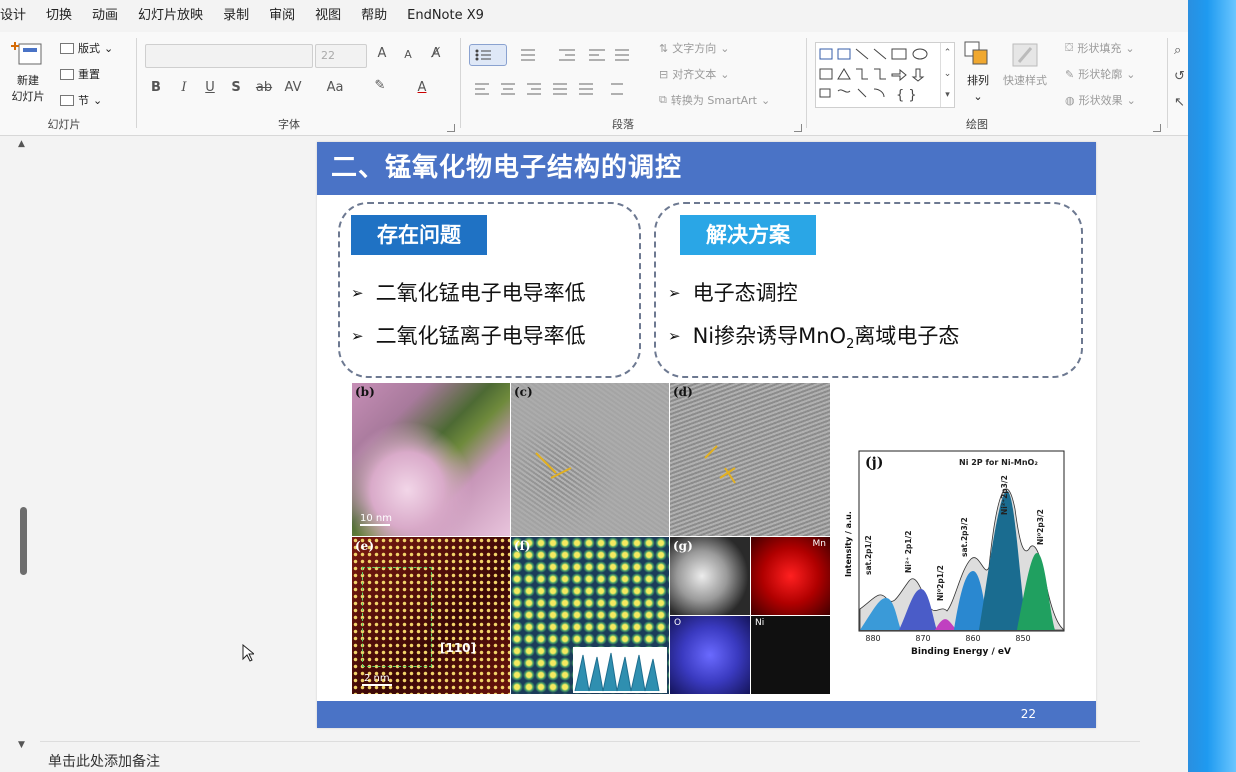 Image resolution: width=1236 pixels, height=772 pixels. Describe the element at coordinates (748, 235) in the screenshot. I see `solutions-tag: 解决方案` at that location.